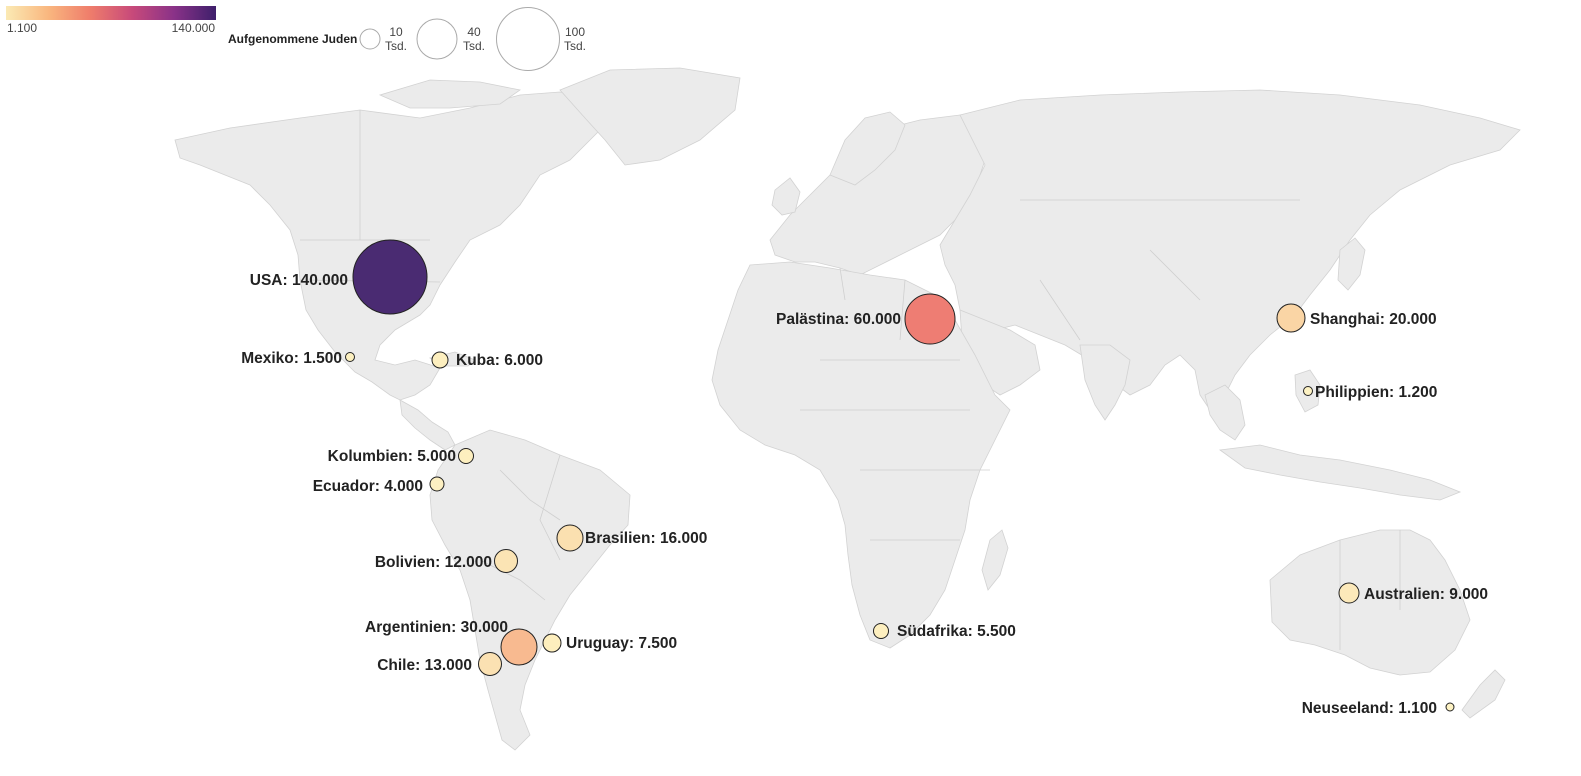 The image size is (1581, 776). What do you see at coordinates (299, 280) in the screenshot?
I see `label-usa: USA: 140.000` at bounding box center [299, 280].